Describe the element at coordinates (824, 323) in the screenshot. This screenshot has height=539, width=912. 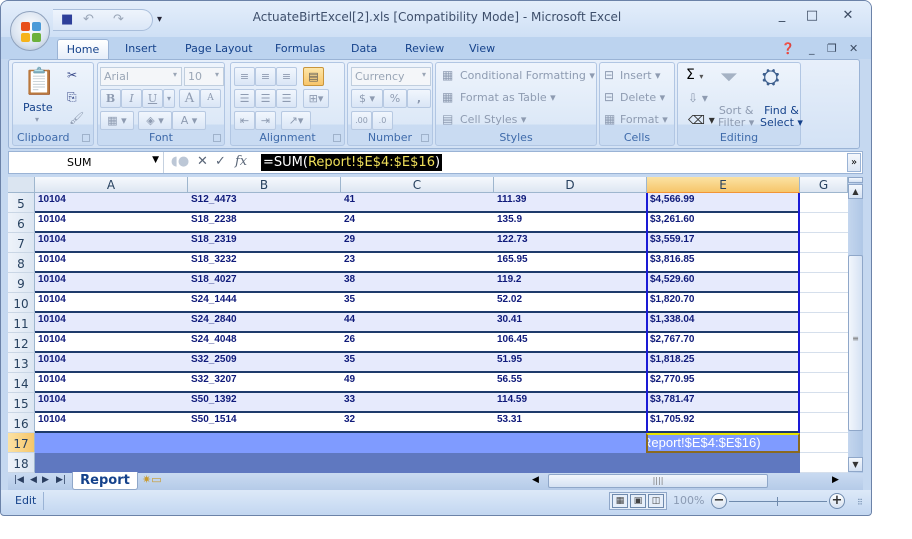
I see `cell-g11` at that location.